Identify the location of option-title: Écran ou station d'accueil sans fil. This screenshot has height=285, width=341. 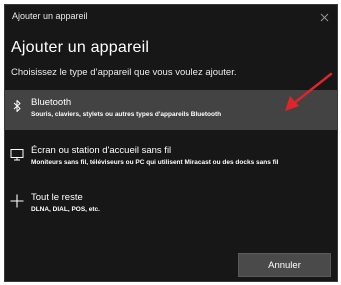
(101, 150).